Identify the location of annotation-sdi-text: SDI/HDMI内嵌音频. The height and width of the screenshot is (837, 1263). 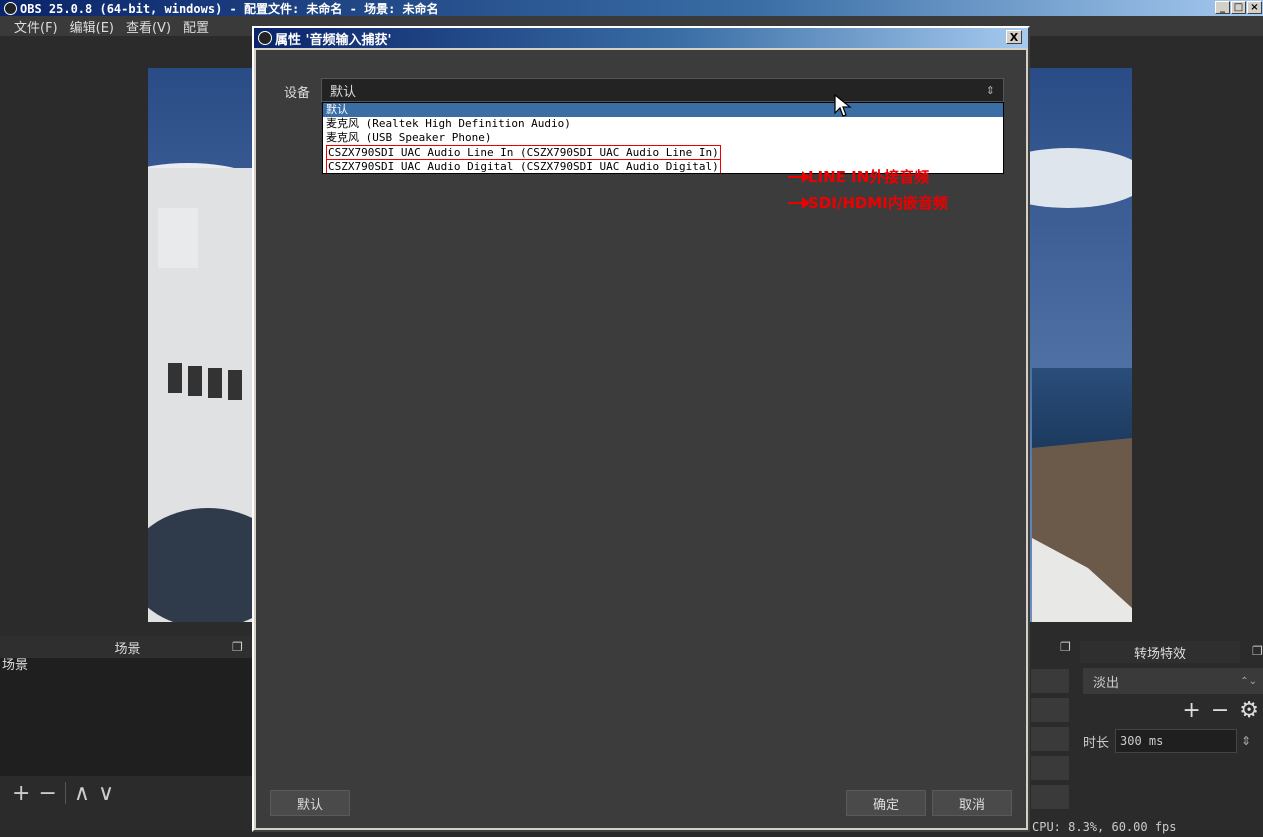
(878, 203).